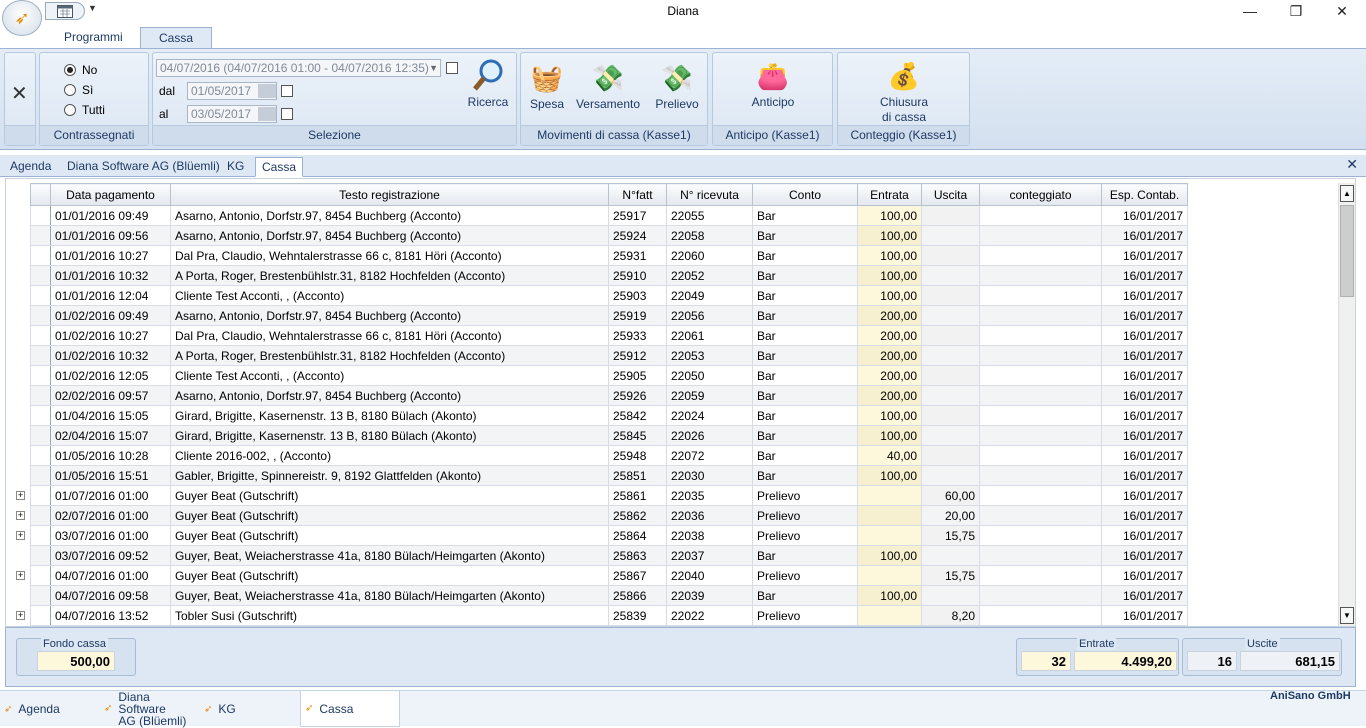 Image resolution: width=1366 pixels, height=728 pixels. Describe the element at coordinates (84, 110) in the screenshot. I see `radio-tutti: Tutti` at that location.